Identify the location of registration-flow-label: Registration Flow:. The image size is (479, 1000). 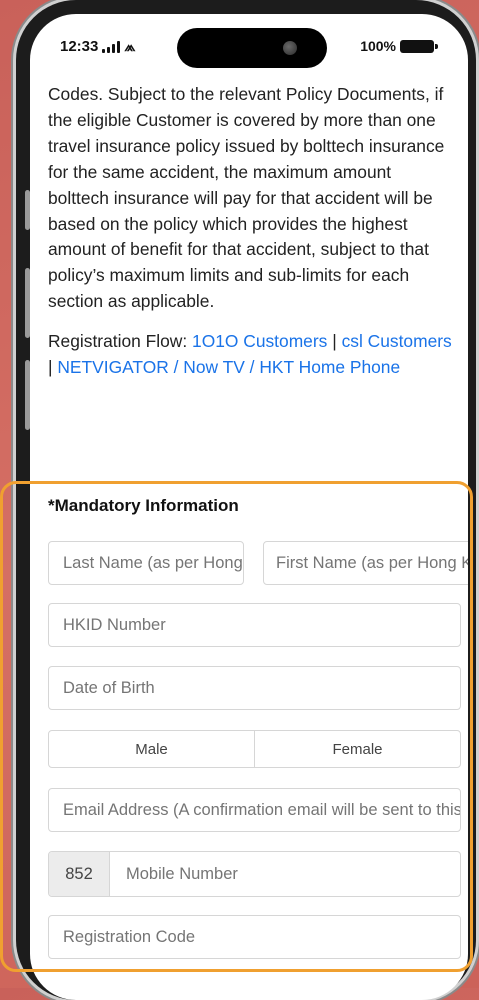
(118, 341).